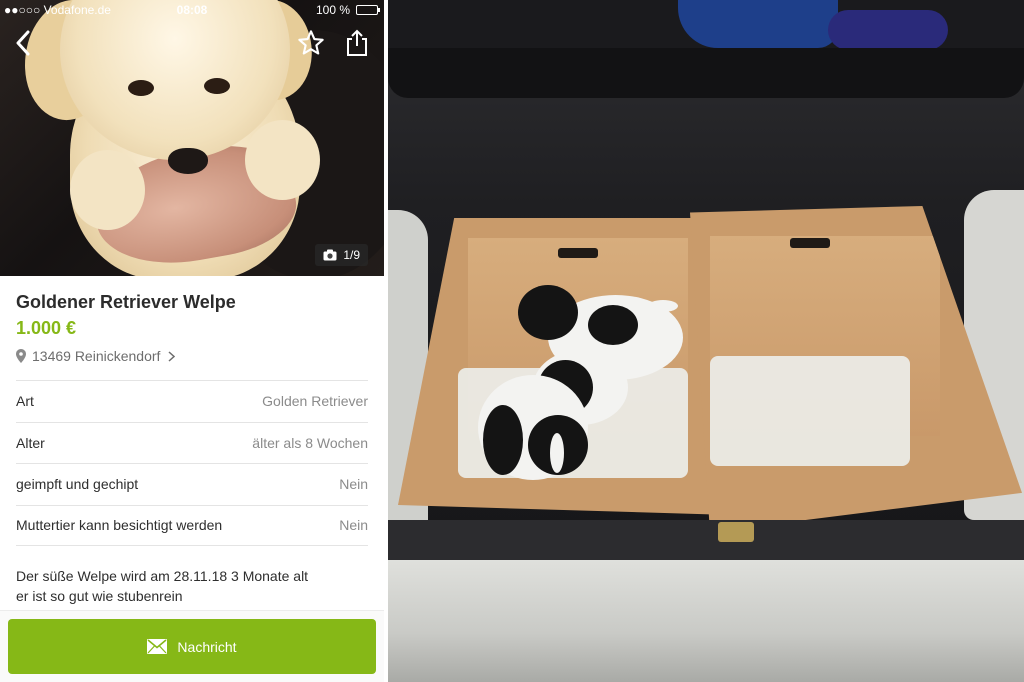 The image size is (1024, 682). I want to click on attribute-row: Alter älter als 8 Wochen, so click(192, 442).